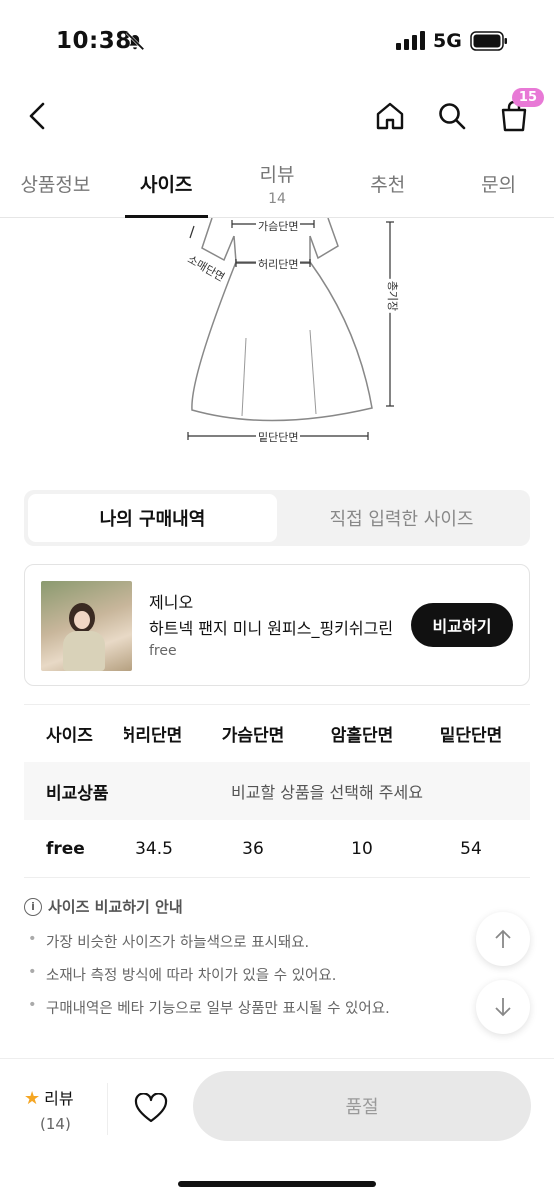  I want to click on review-count: (14), so click(55, 1124).